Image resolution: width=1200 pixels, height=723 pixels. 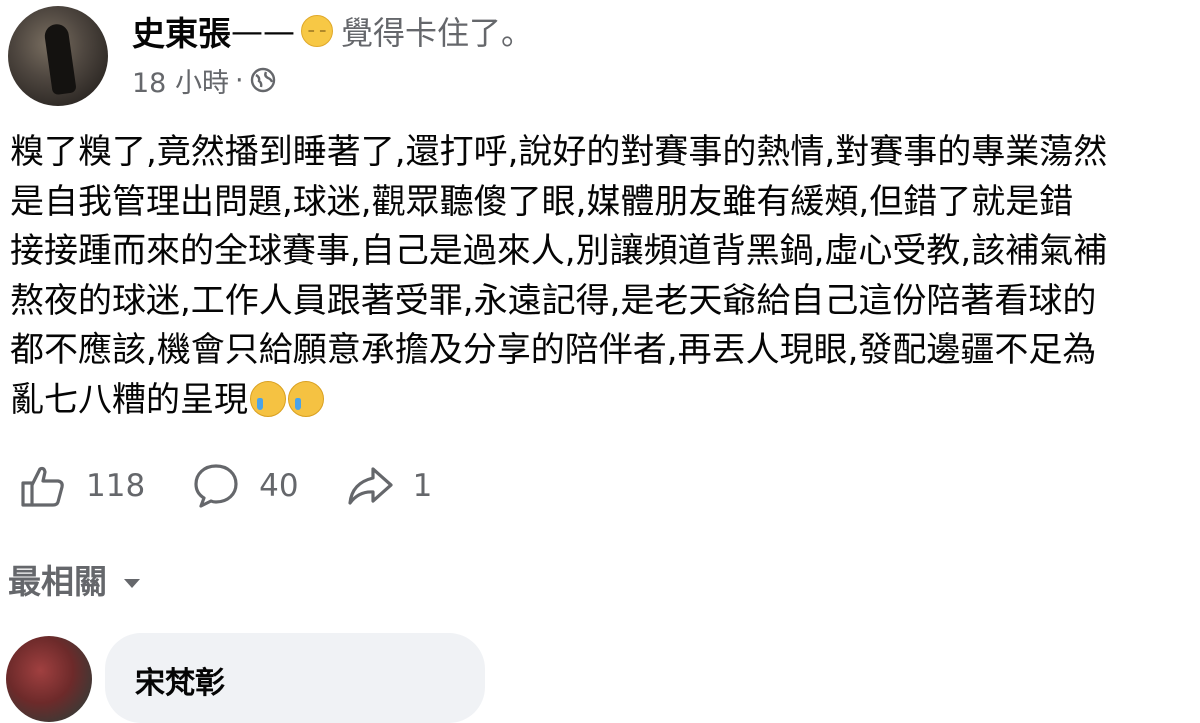 What do you see at coordinates (49, 679) in the screenshot?
I see `commenter-avatar` at bounding box center [49, 679].